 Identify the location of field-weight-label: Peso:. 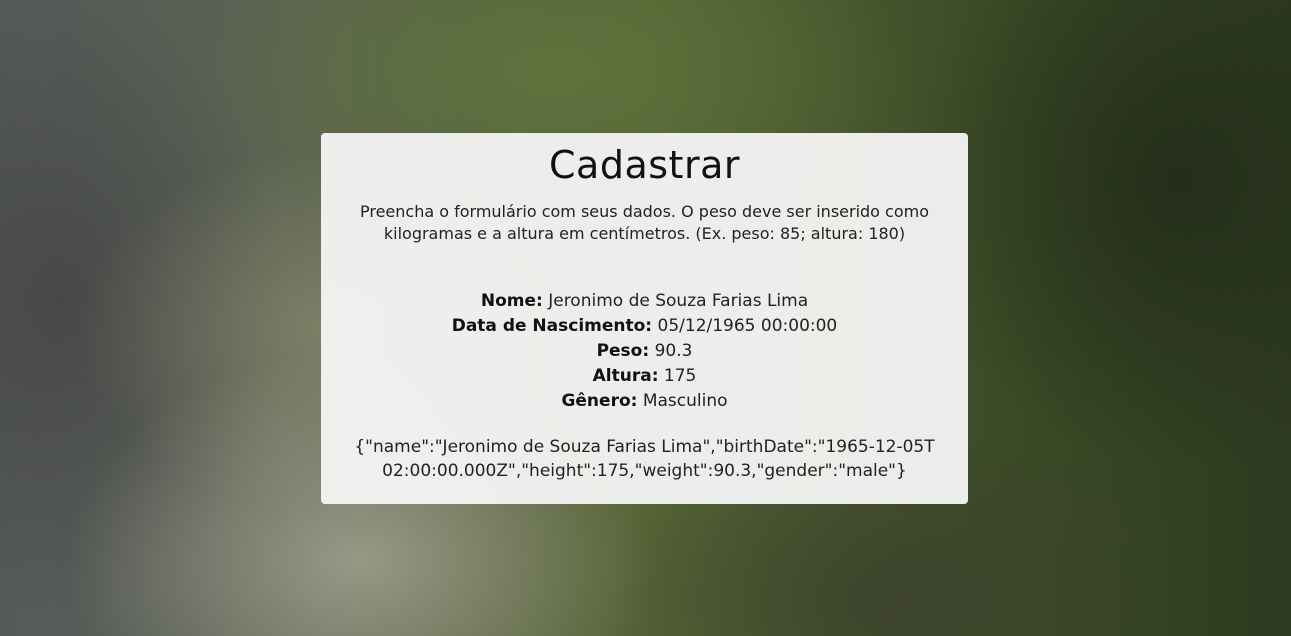
(623, 351).